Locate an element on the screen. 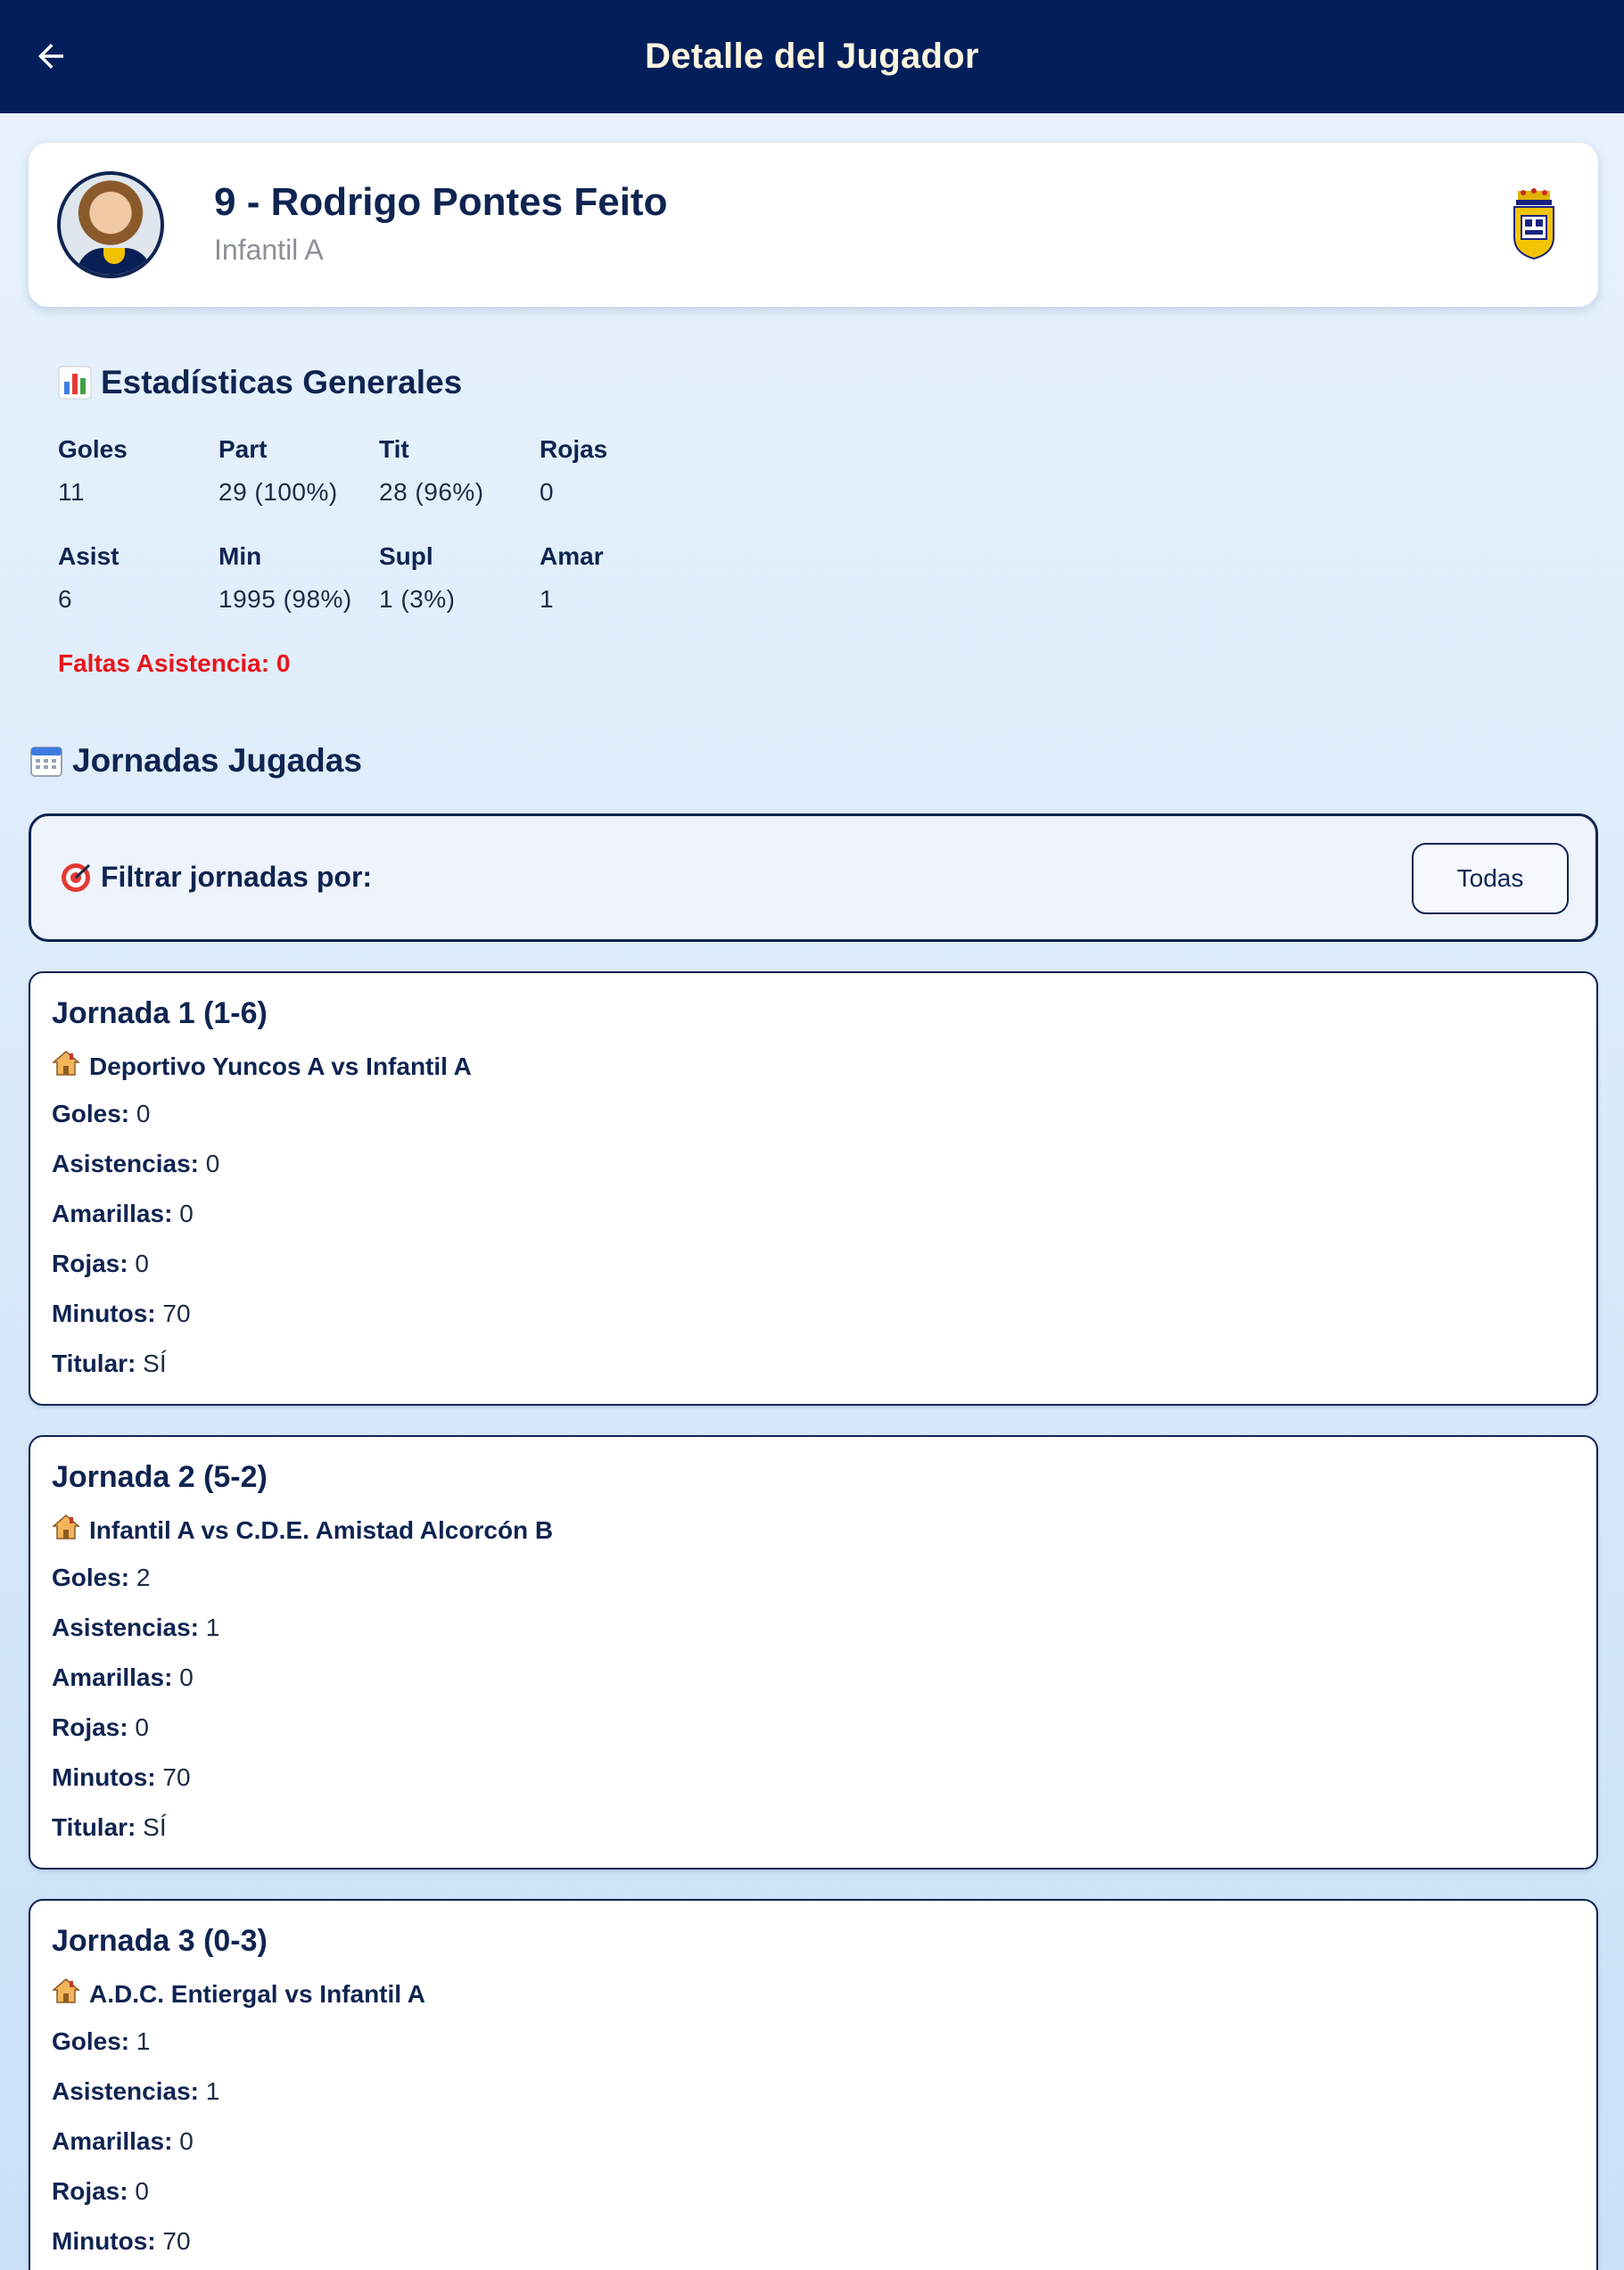  stat-value-tit: 28 (96%) is located at coordinates (431, 492).